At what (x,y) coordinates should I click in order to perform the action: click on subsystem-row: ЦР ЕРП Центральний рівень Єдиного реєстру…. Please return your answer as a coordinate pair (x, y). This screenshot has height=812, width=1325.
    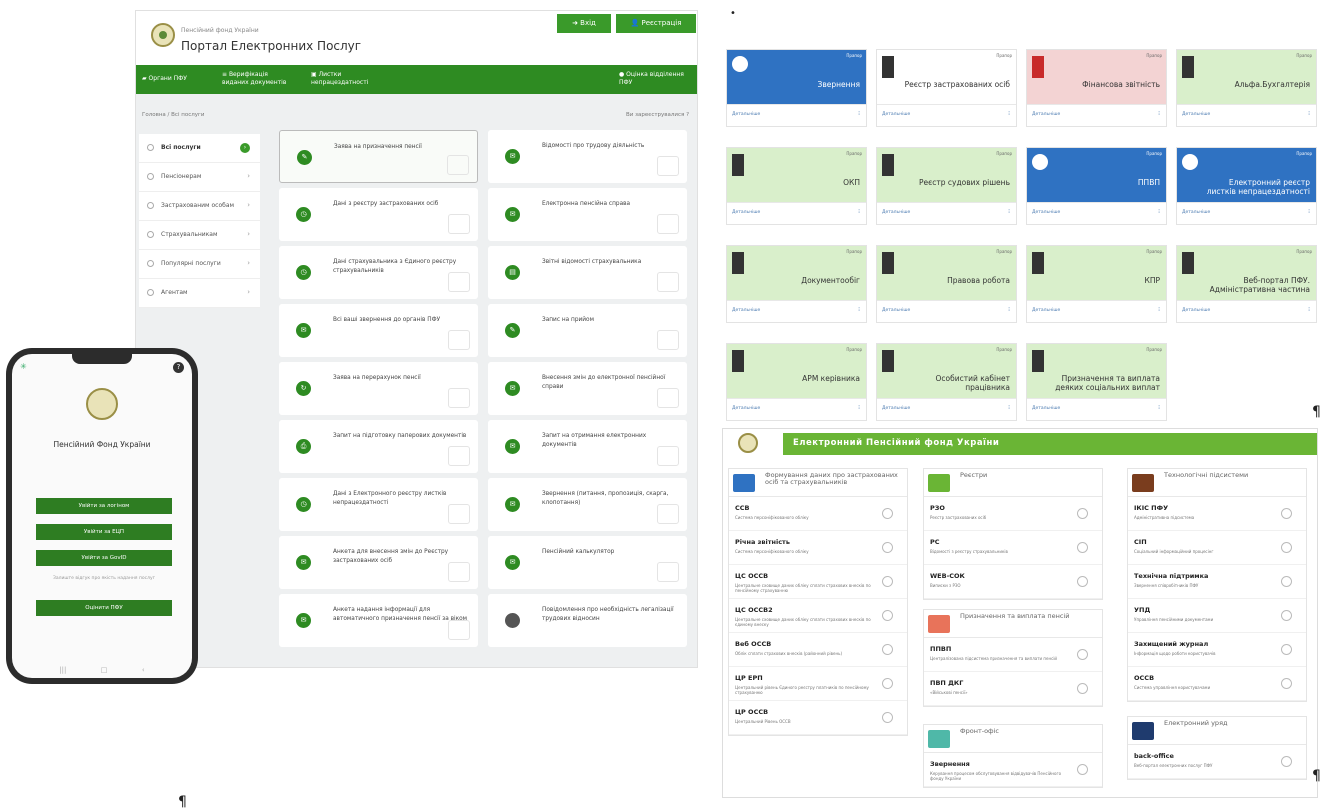
    Looking at the image, I should click on (818, 684).